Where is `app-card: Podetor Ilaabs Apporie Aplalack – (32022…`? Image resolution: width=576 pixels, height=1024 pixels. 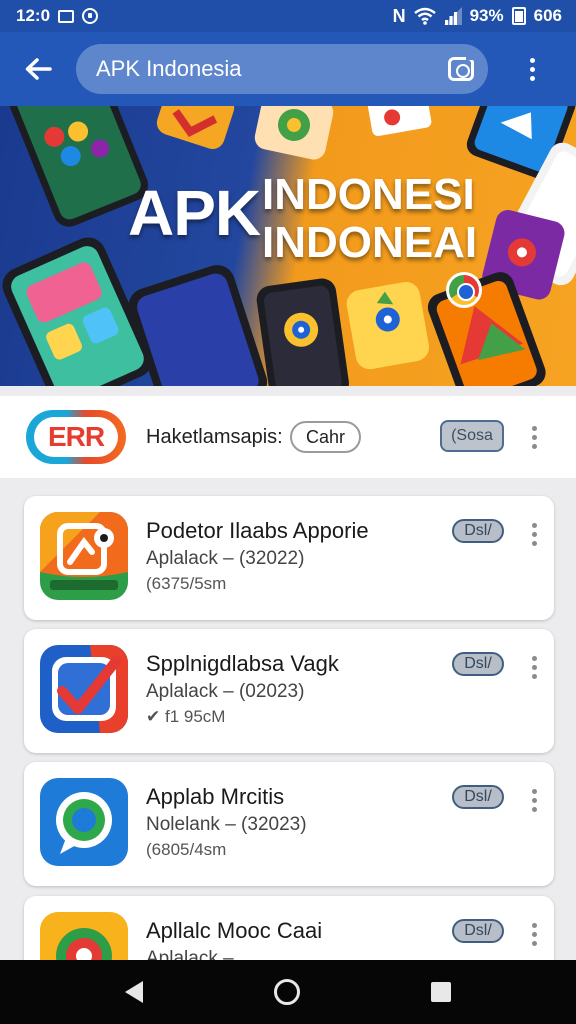
app-card: Podetor Ilaabs Apporie Aplalack – (32022… is located at coordinates (289, 558).